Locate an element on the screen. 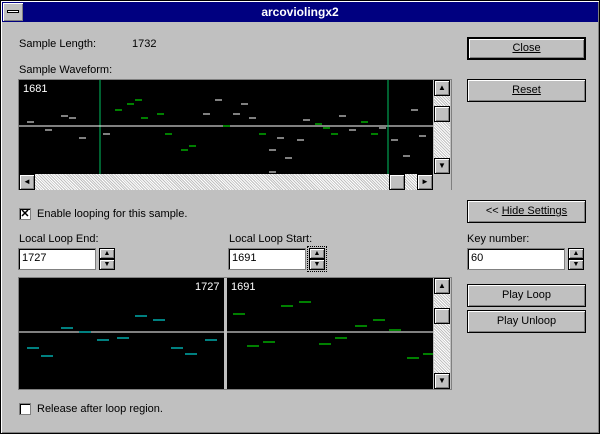 Image resolution: width=600 pixels, height=434 pixels. close-button-label: Close is located at coordinates (526, 48).